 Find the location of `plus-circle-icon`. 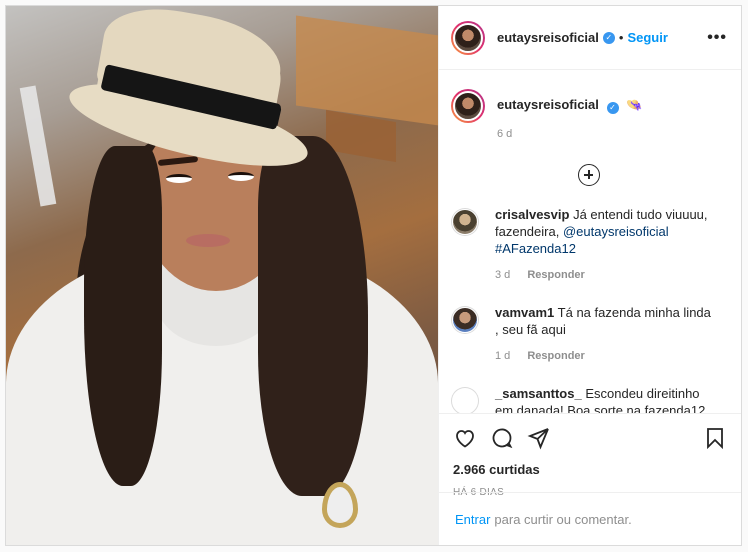

plus-circle-icon is located at coordinates (589, 175).